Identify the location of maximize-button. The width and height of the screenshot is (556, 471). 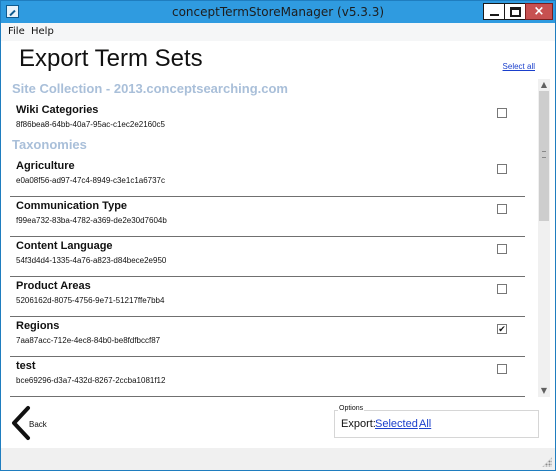
(515, 11).